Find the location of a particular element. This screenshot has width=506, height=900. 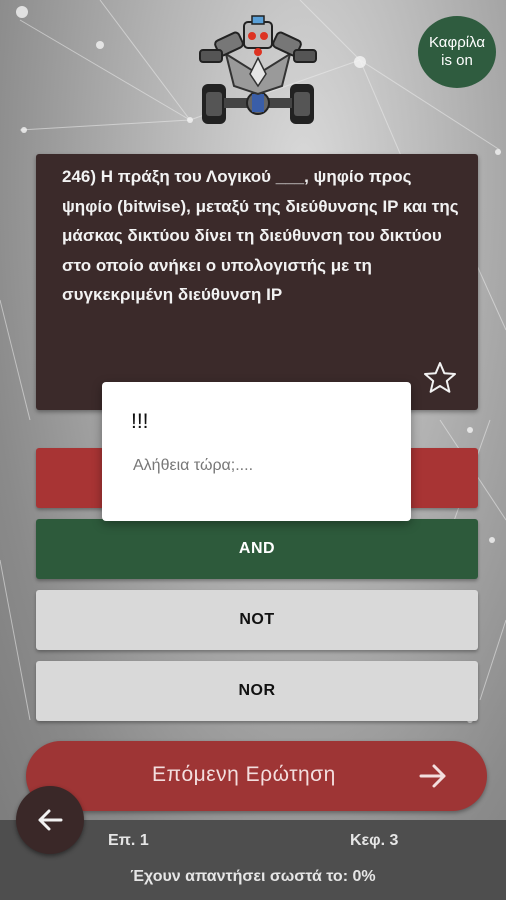

answer-option-not: NOT is located at coordinates (257, 620).